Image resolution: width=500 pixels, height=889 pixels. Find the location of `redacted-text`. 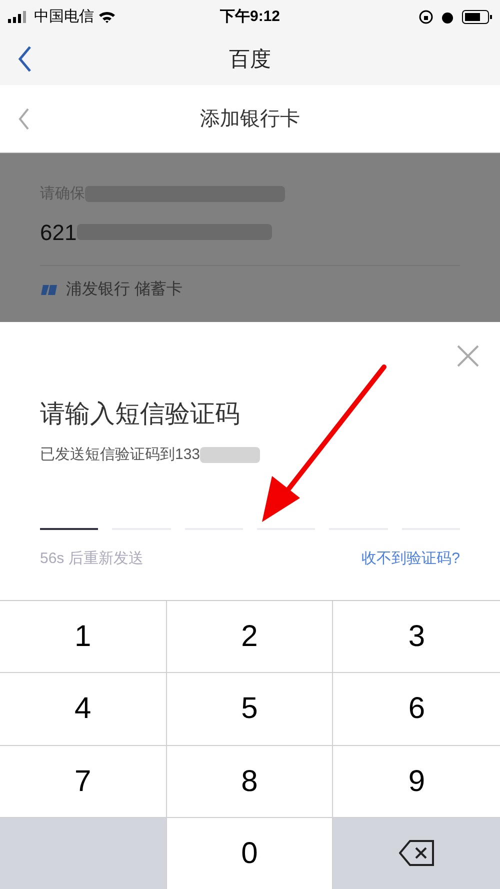

redacted-text is located at coordinates (230, 454).